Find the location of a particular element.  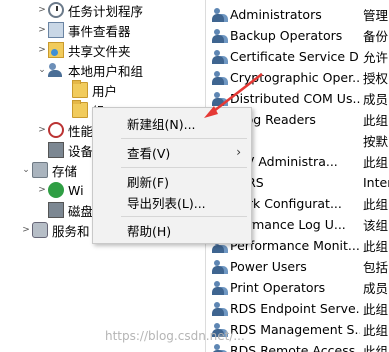

tree-item-label: 性能 is located at coordinates (81, 131).